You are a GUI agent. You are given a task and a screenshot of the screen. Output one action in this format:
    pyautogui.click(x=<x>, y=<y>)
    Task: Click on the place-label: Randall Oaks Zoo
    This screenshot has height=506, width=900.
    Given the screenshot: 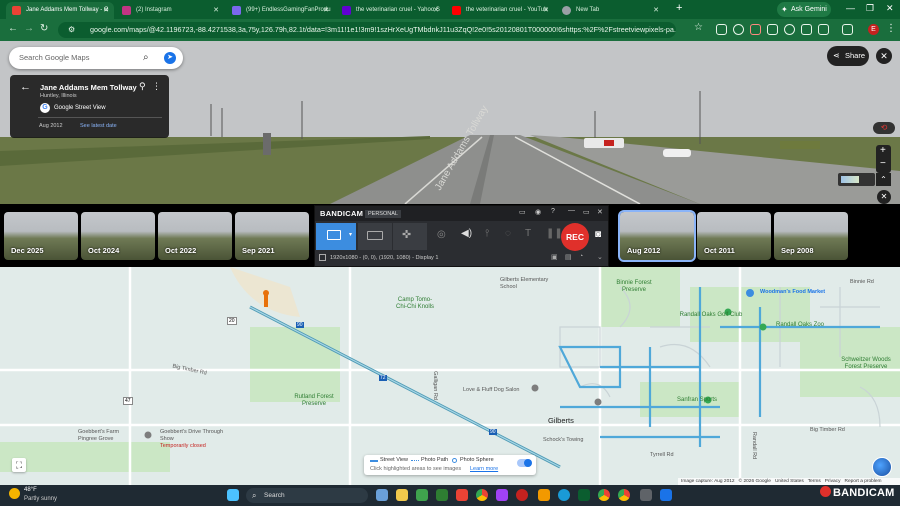 What is the action you would take?
    pyautogui.click(x=800, y=325)
    